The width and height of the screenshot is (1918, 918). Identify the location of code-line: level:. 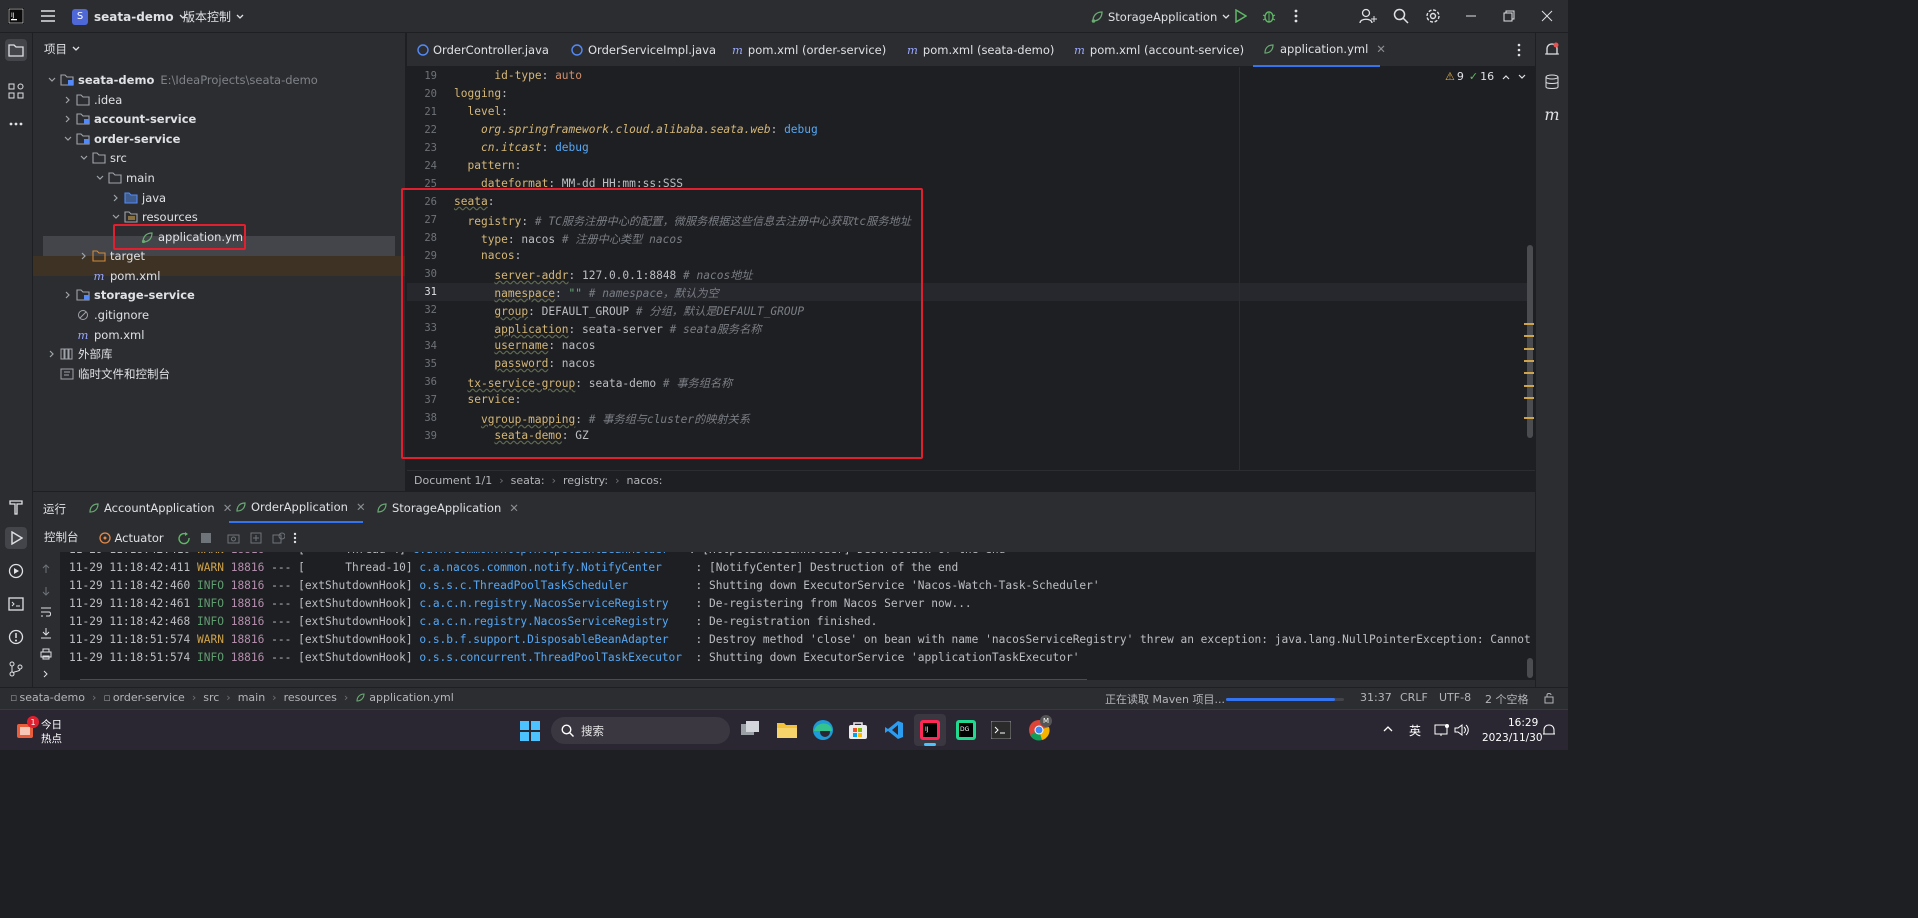
(480, 111).